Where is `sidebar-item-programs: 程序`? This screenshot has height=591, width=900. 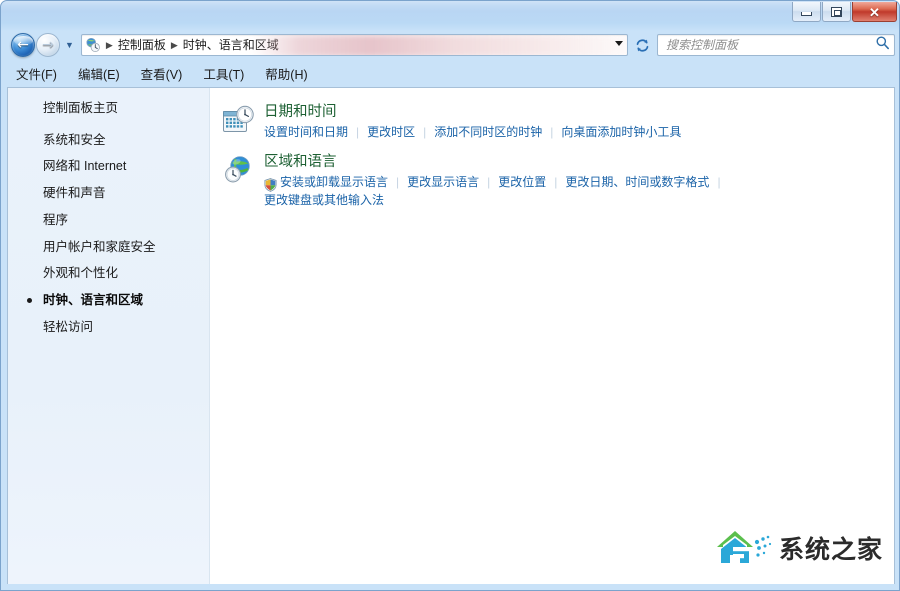
sidebar-item-programs: 程序 is located at coordinates (126, 220).